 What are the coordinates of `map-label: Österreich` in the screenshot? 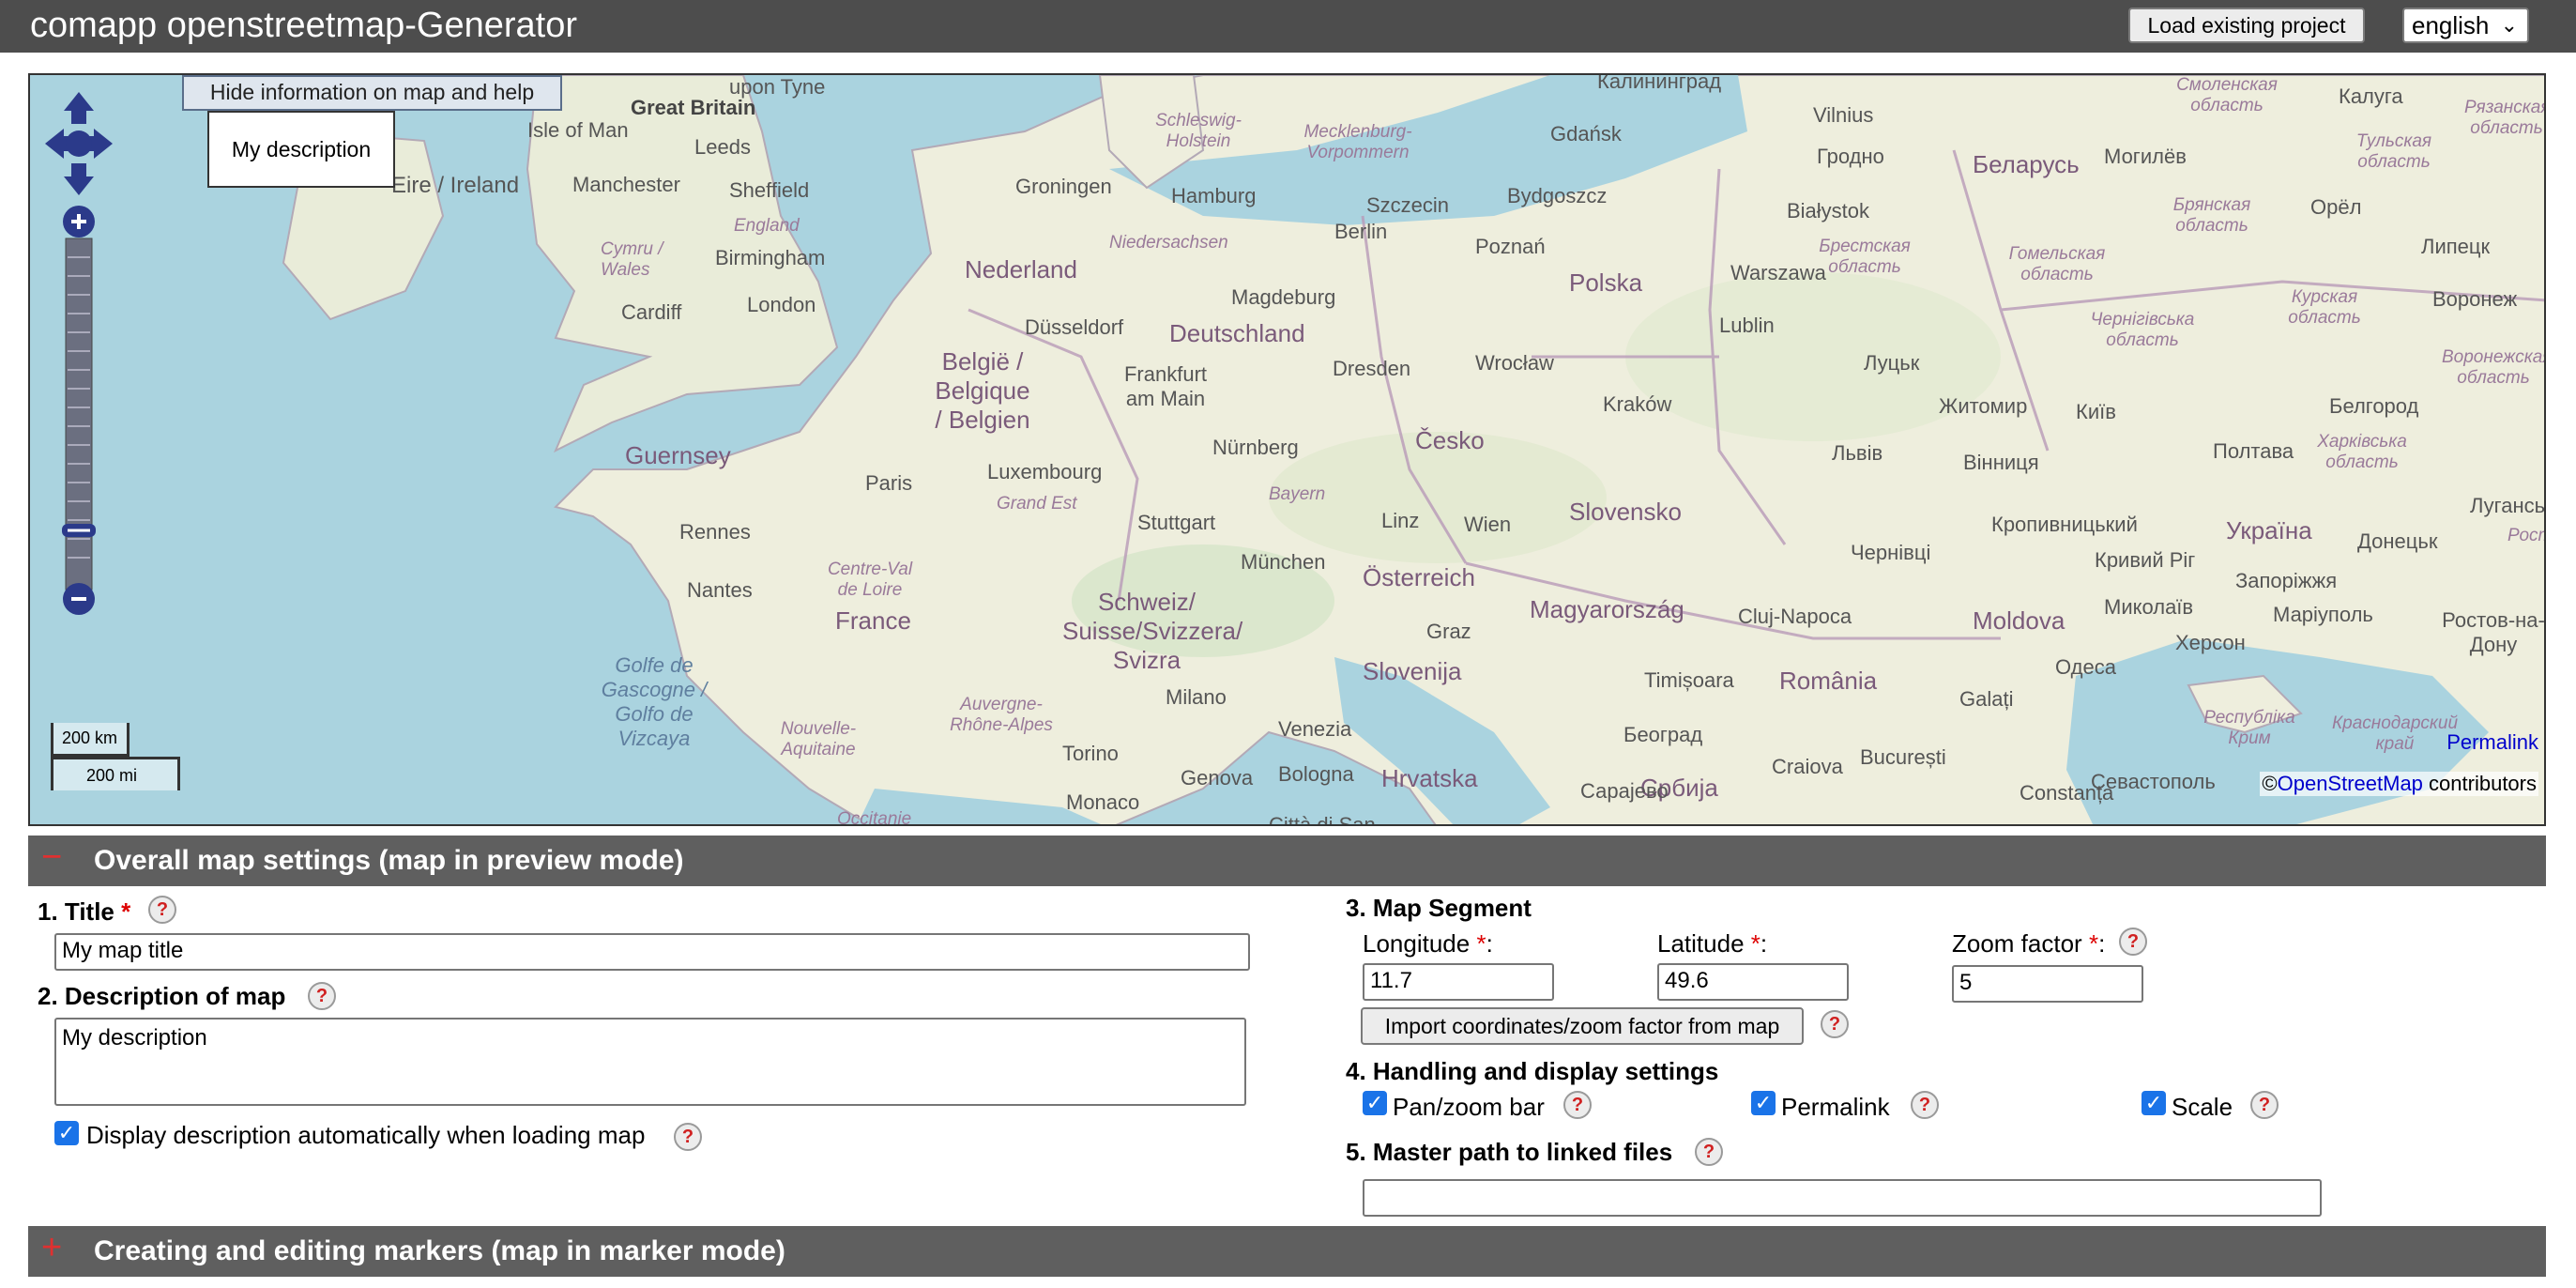 It's located at (1419, 577).